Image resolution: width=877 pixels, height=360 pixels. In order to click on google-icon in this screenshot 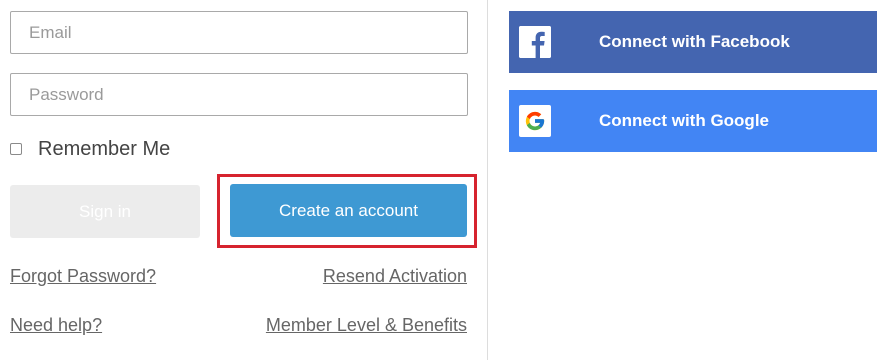, I will do `click(535, 121)`.